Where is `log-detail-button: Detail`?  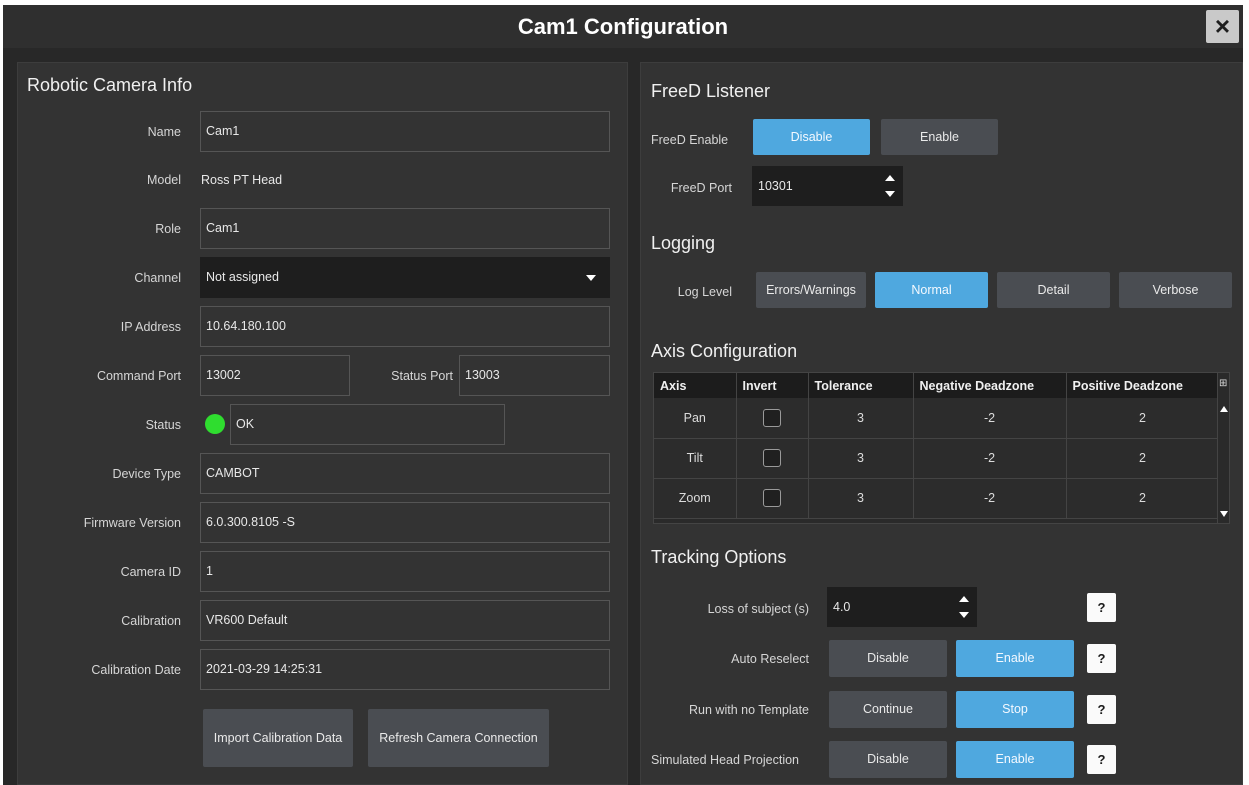 log-detail-button: Detail is located at coordinates (1053, 290).